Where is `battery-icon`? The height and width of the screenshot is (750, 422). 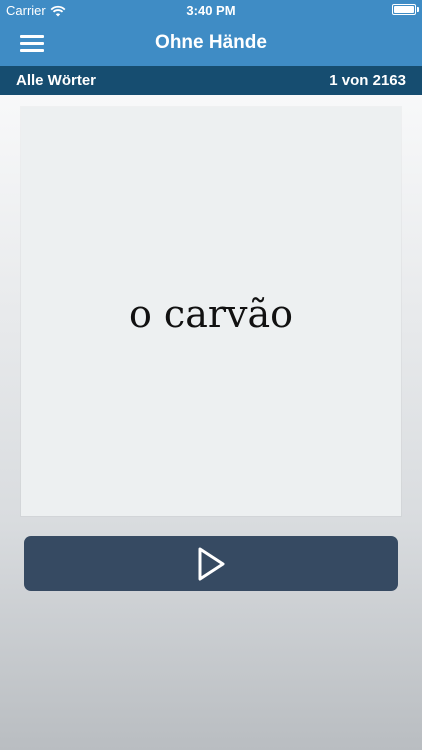
battery-icon is located at coordinates (404, 9).